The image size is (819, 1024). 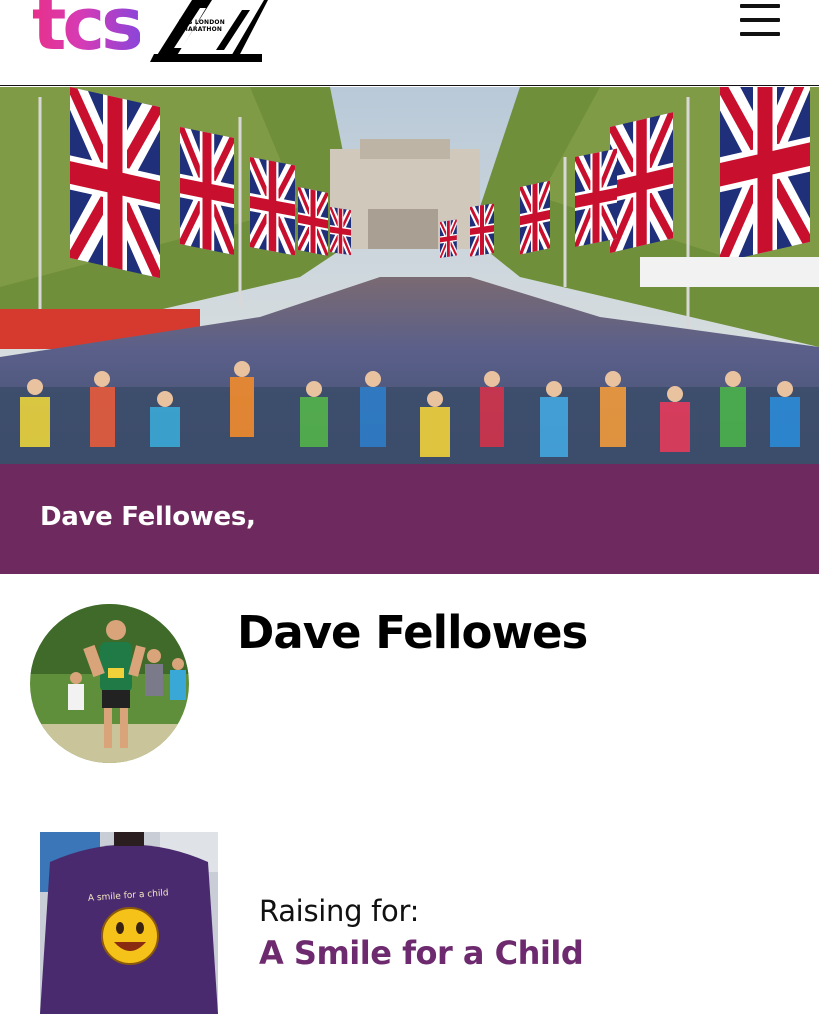 What do you see at coordinates (409, 43) in the screenshot?
I see `site-header: tcs TCS LONDON MARATHON` at bounding box center [409, 43].